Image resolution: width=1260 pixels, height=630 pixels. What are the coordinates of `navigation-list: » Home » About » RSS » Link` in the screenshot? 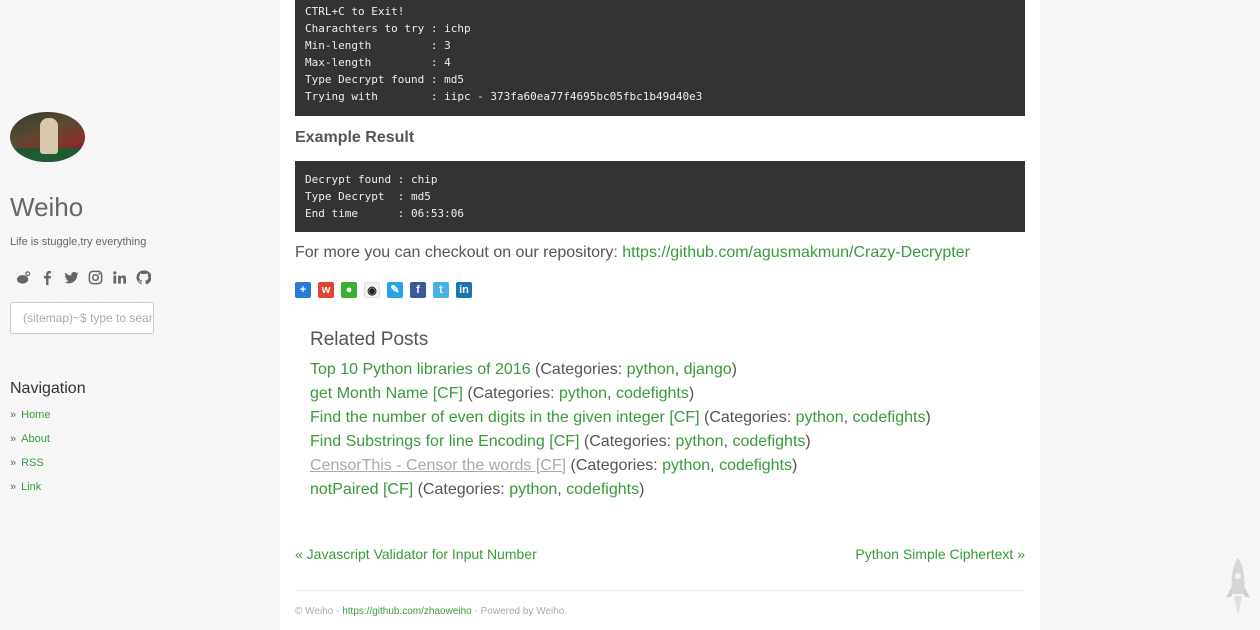 It's located at (30, 454).